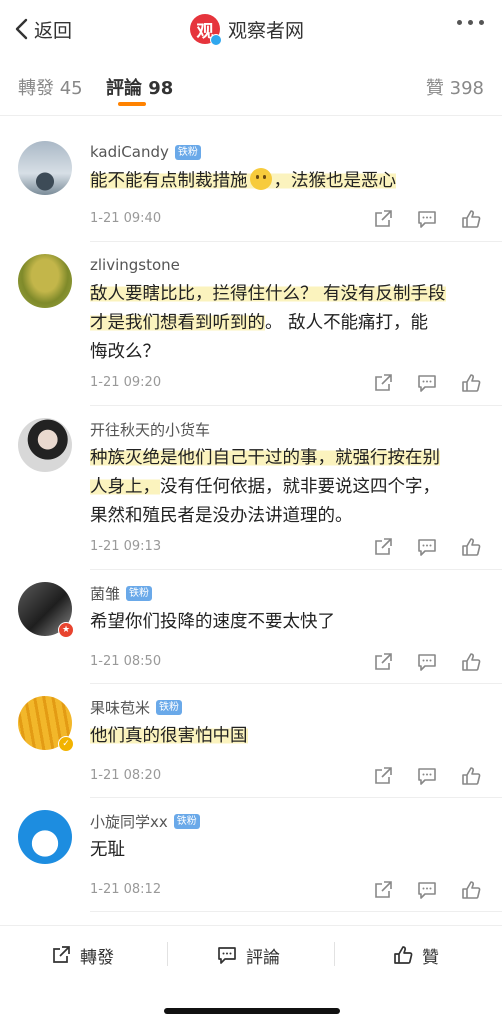  Describe the element at coordinates (248, 955) in the screenshot. I see `comment-button: 評論` at that location.